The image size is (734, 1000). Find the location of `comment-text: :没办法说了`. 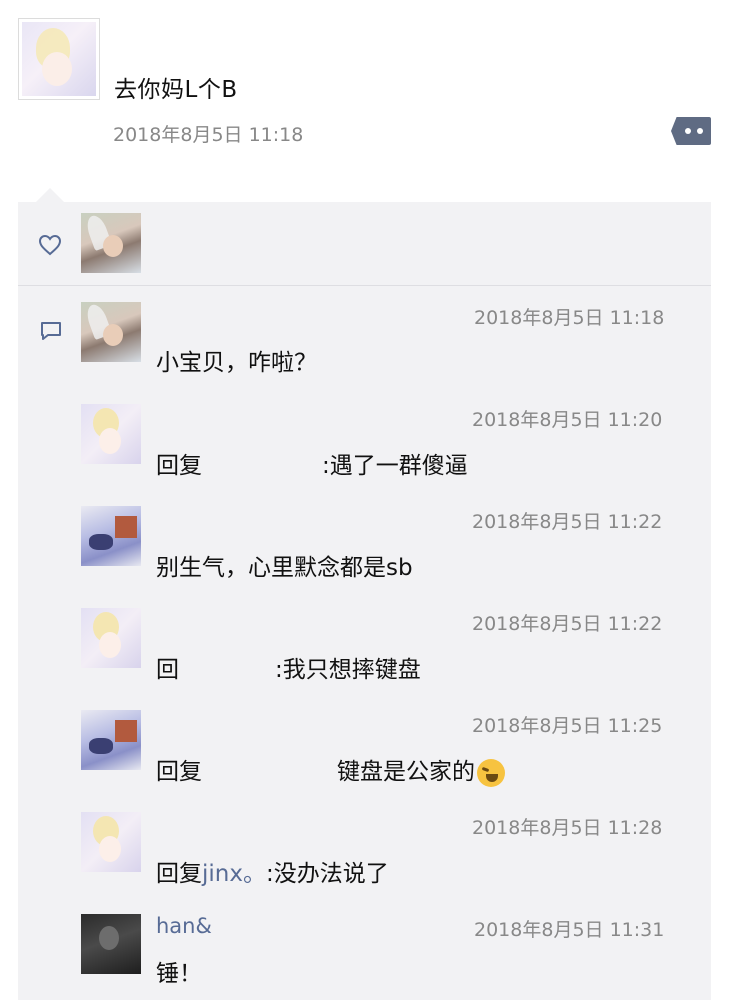

comment-text: :没办法说了 is located at coordinates (327, 874).